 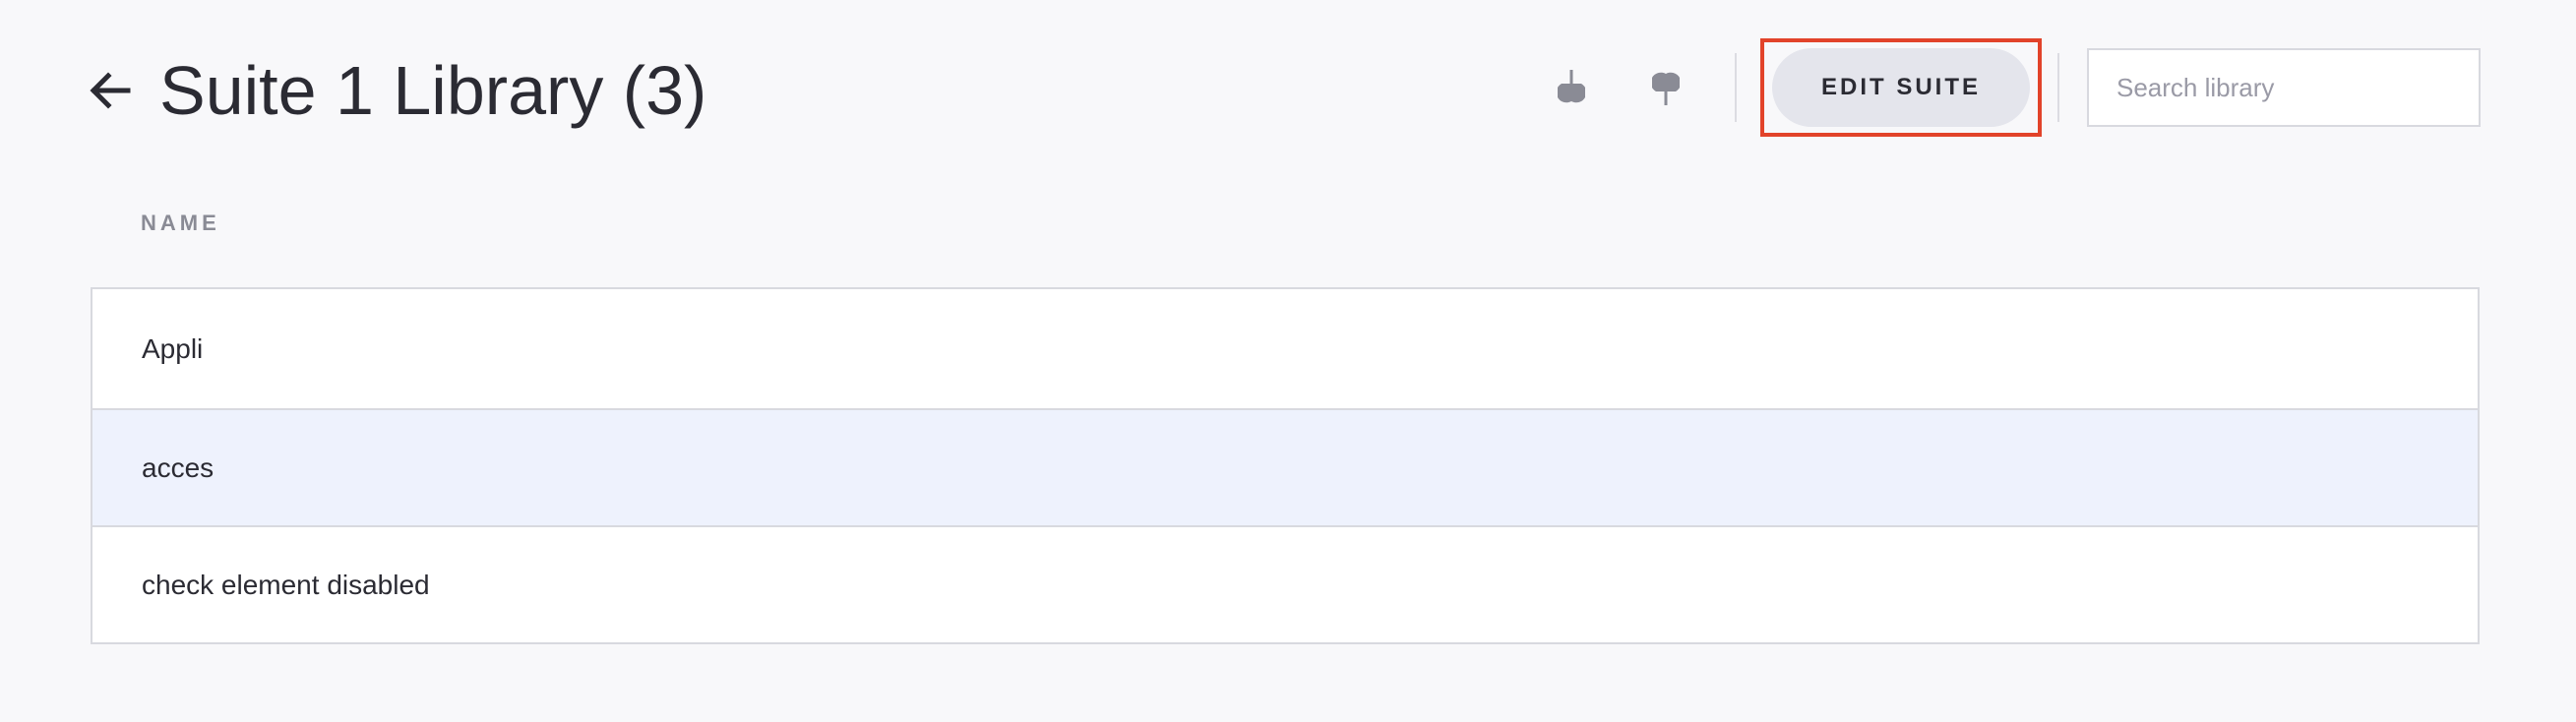 What do you see at coordinates (2284, 87) in the screenshot?
I see `search-input` at bounding box center [2284, 87].